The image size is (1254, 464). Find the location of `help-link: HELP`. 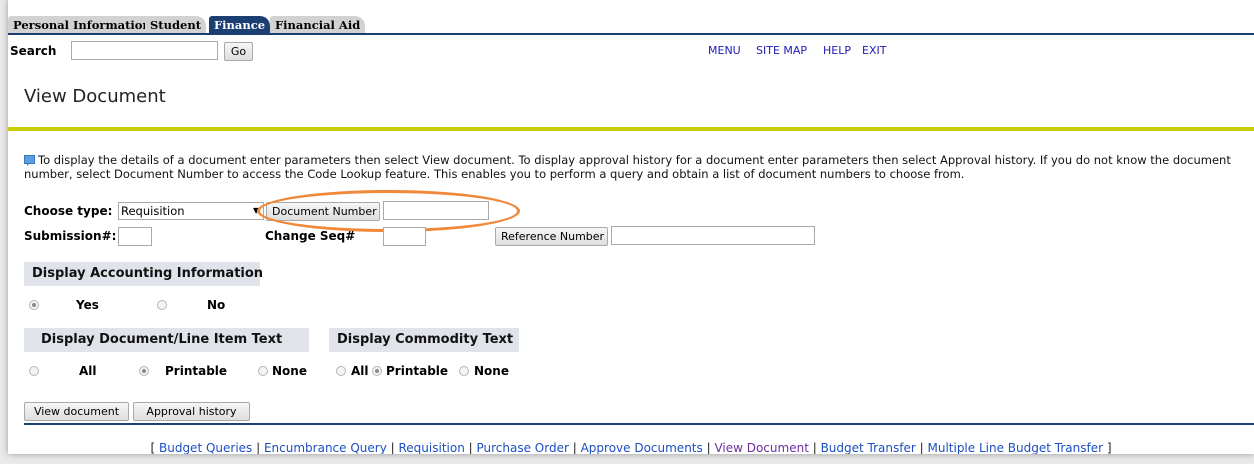

help-link: HELP is located at coordinates (837, 50).